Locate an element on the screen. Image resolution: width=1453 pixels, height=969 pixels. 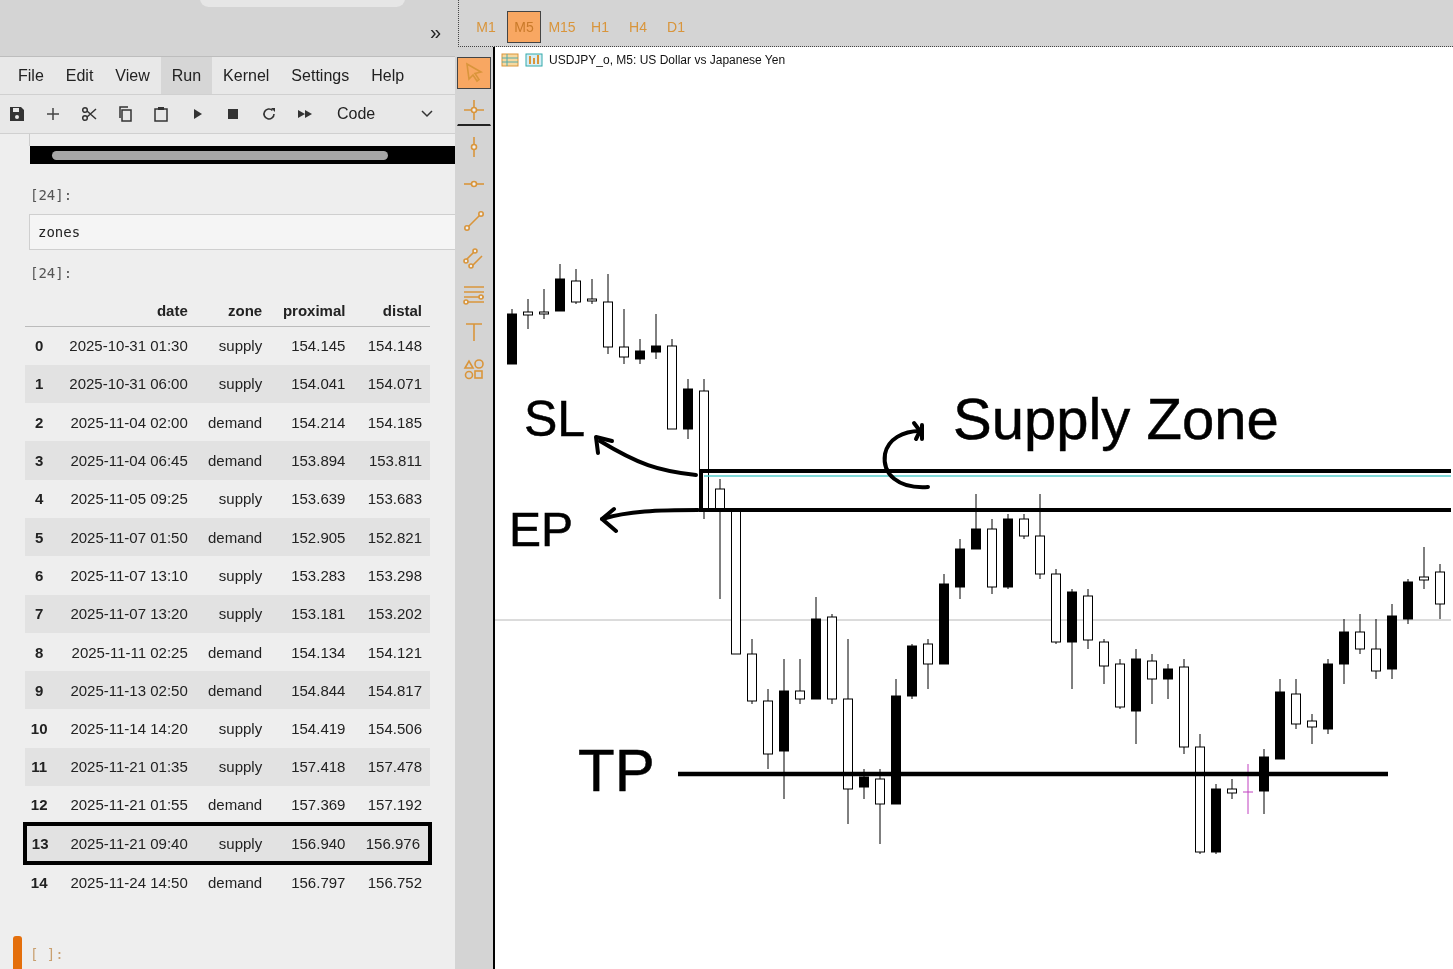
handwritten-label: SL is located at coordinates (555, 419).